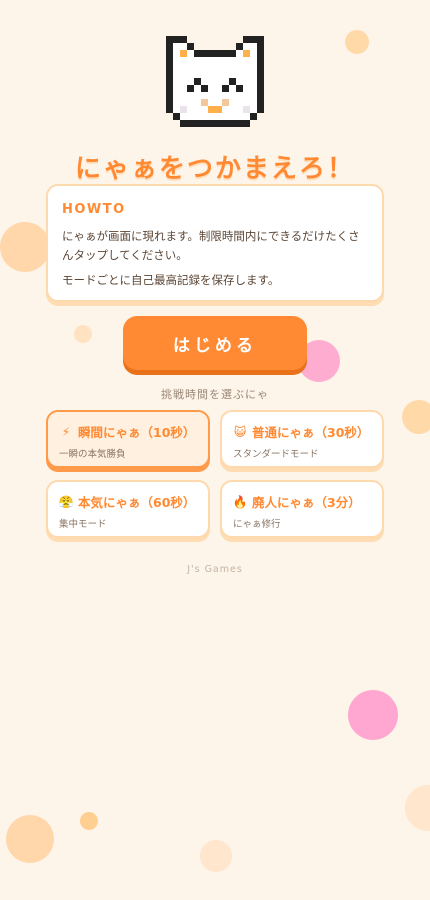 The height and width of the screenshot is (900, 430). I want to click on mode-subtitle: 集中モード, so click(83, 524).